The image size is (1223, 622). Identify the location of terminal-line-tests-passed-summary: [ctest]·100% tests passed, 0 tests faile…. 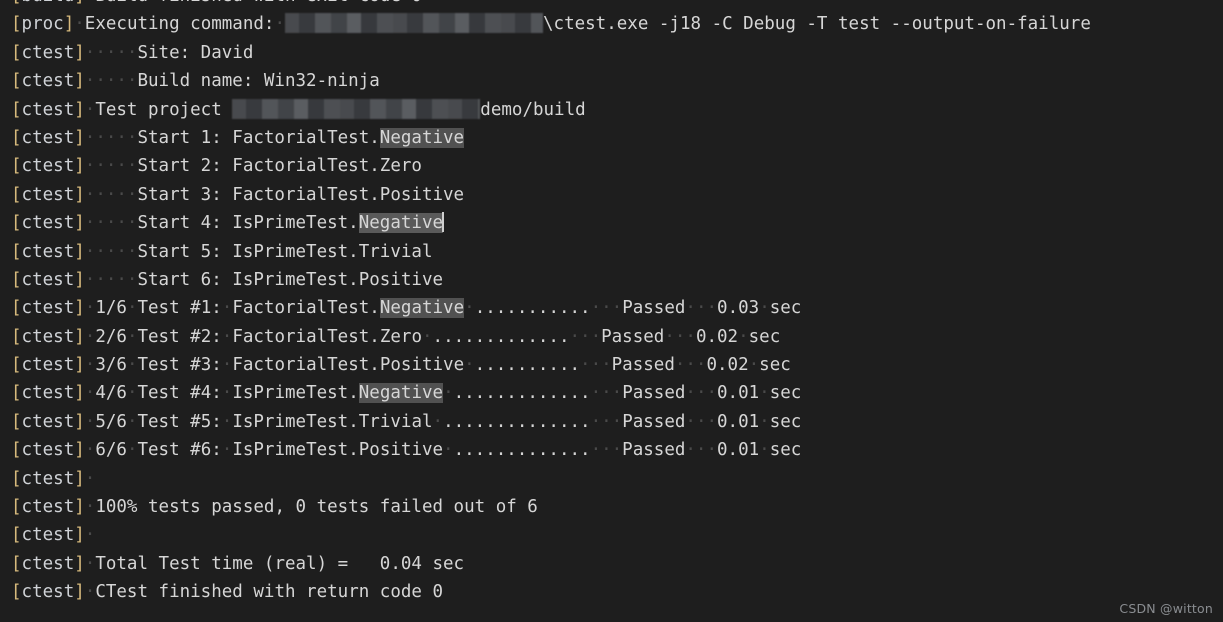
(274, 507).